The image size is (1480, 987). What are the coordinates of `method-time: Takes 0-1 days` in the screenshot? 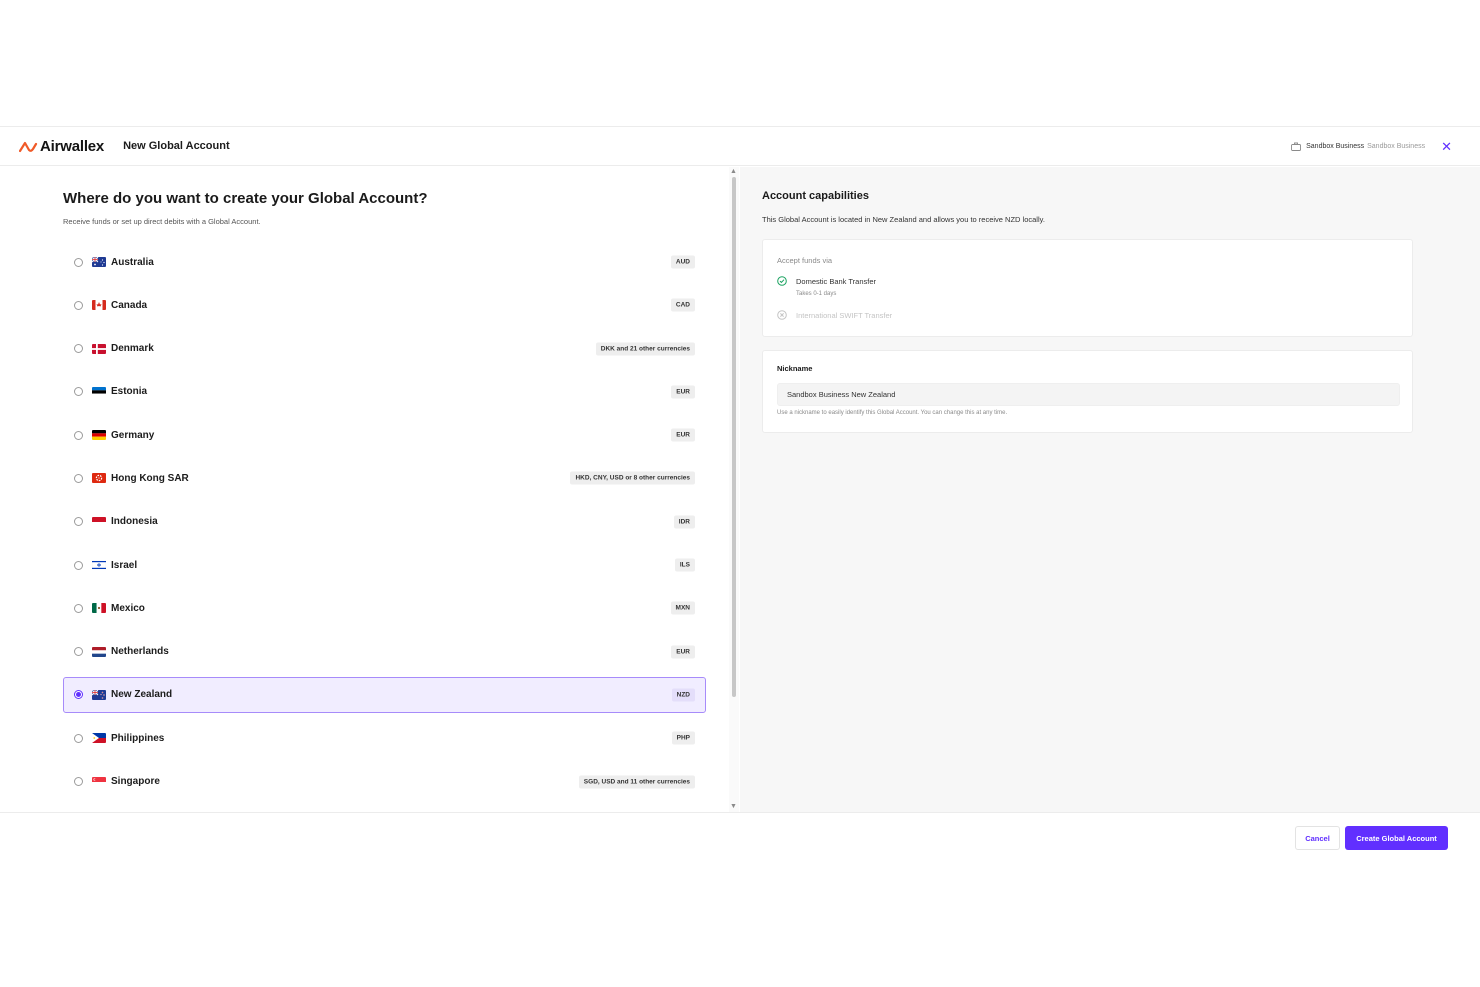 It's located at (816, 294).